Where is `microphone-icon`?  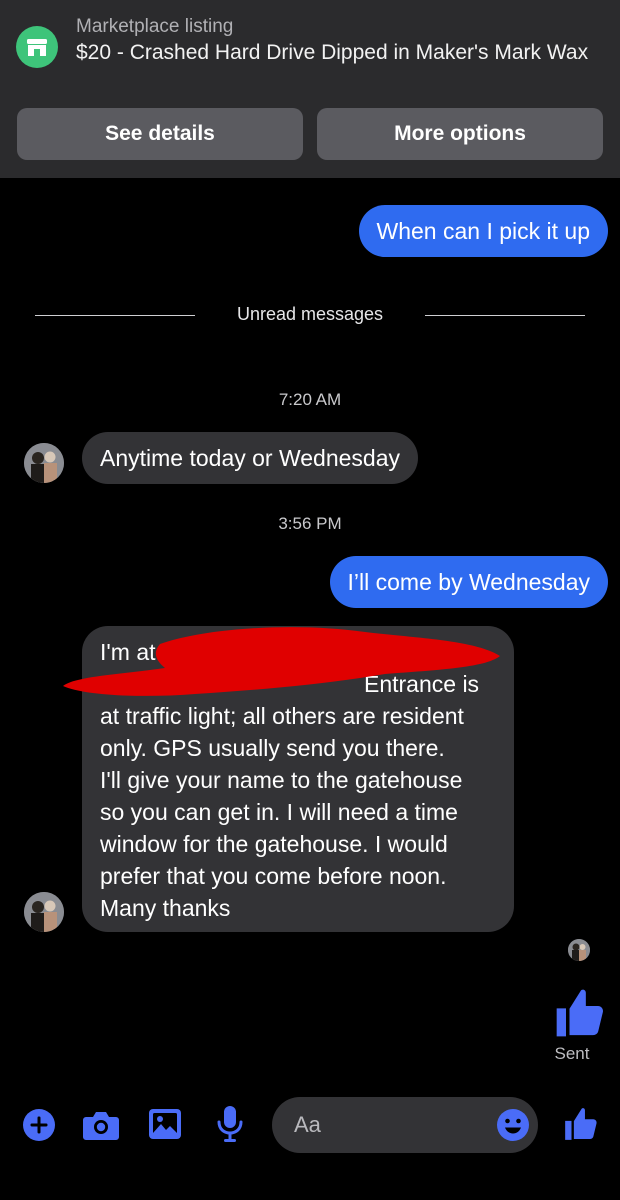 microphone-icon is located at coordinates (230, 1124).